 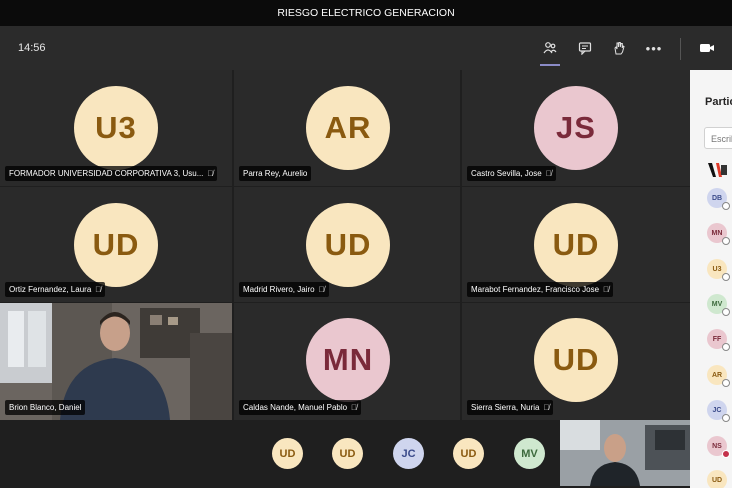 I want to click on meeting-toolbar: 14:56 •••, so click(x=366, y=48).